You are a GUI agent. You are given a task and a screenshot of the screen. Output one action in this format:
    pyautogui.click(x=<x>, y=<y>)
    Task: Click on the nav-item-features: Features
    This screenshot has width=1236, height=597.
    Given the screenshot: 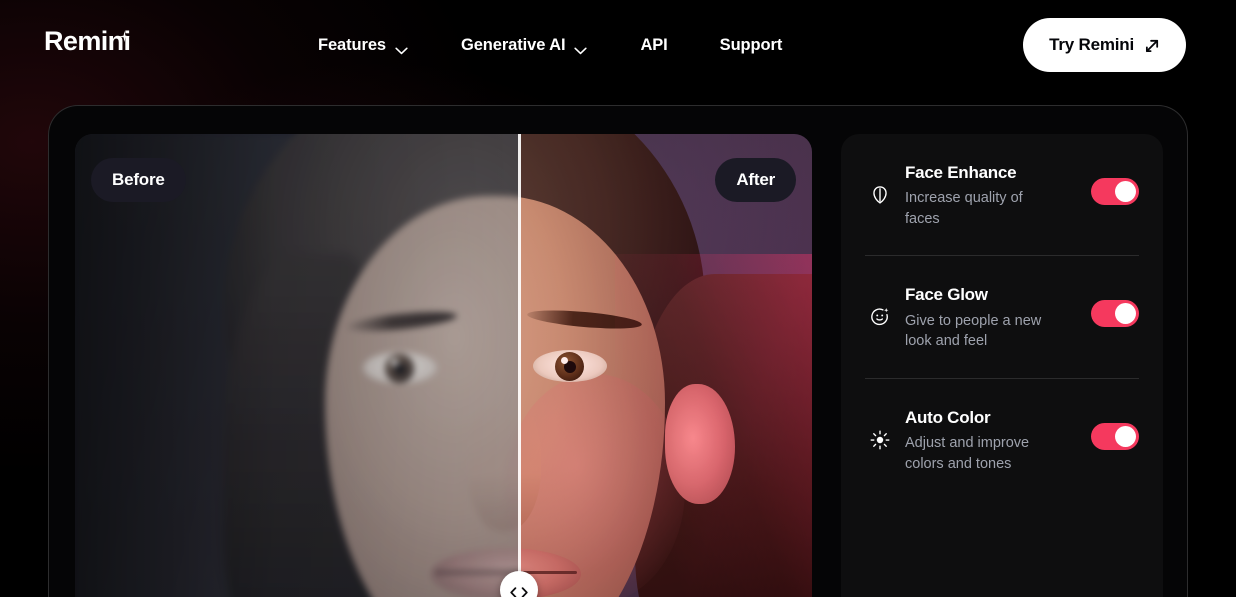 What is the action you would take?
    pyautogui.click(x=363, y=45)
    